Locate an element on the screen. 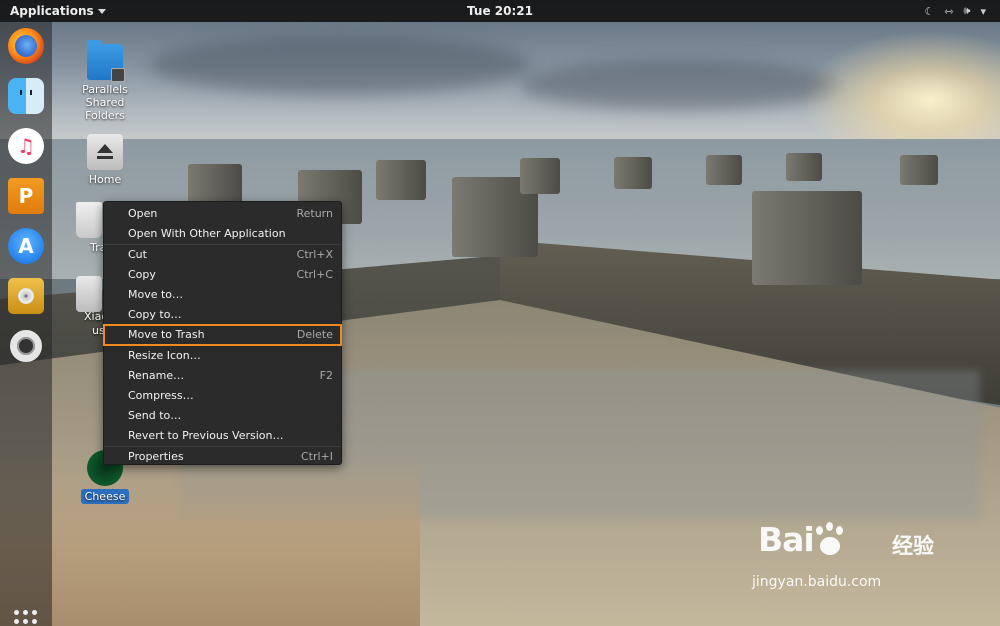  network-icon: ⇿ is located at coordinates (948, 11).